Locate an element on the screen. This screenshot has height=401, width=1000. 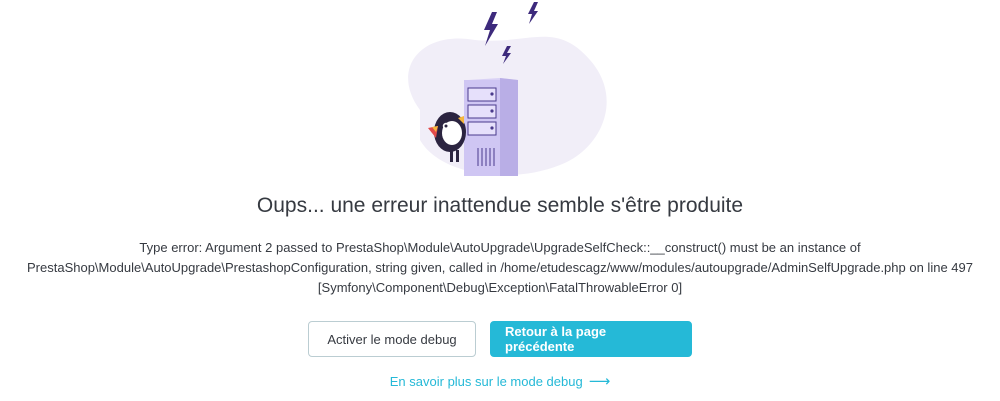
server-icon is located at coordinates (491, 127).